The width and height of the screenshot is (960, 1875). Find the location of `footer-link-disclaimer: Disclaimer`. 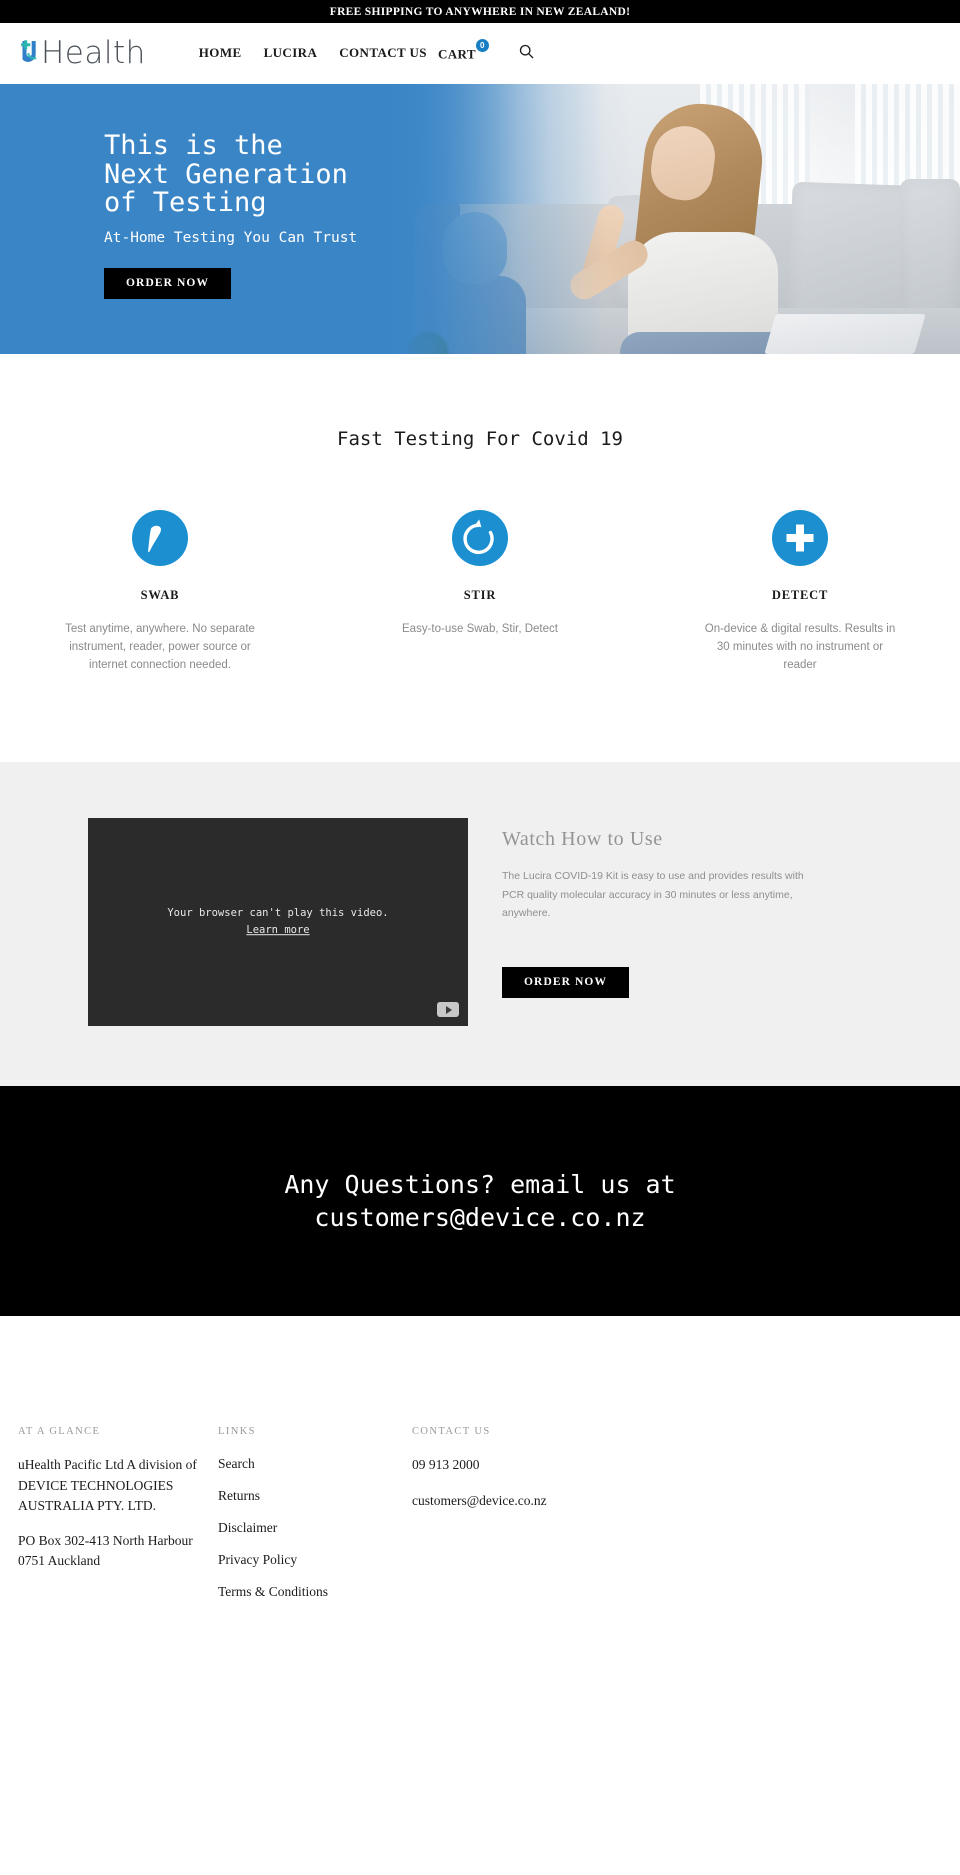

footer-link-disclaimer: Disclaimer is located at coordinates (247, 1527).